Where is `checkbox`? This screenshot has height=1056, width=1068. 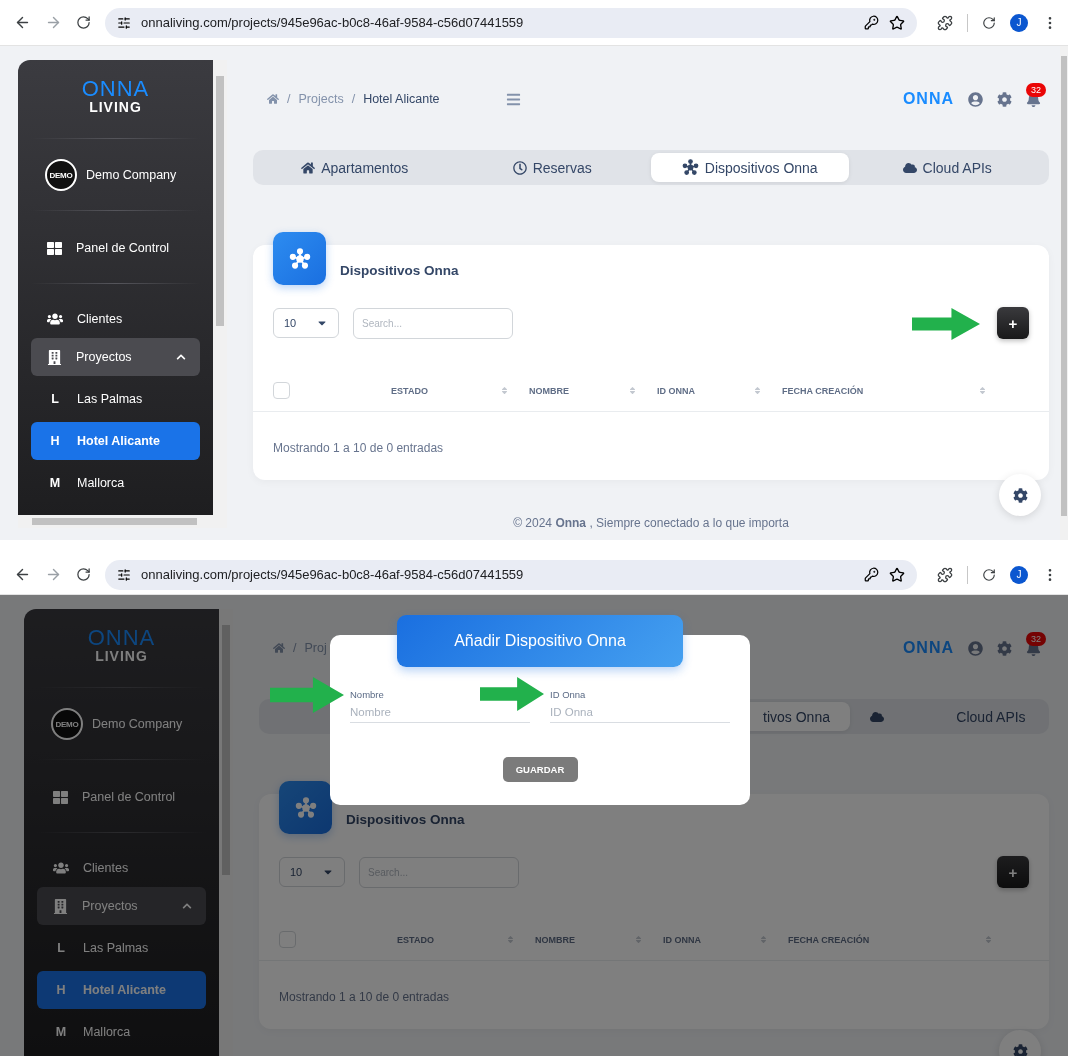
checkbox is located at coordinates (281, 390).